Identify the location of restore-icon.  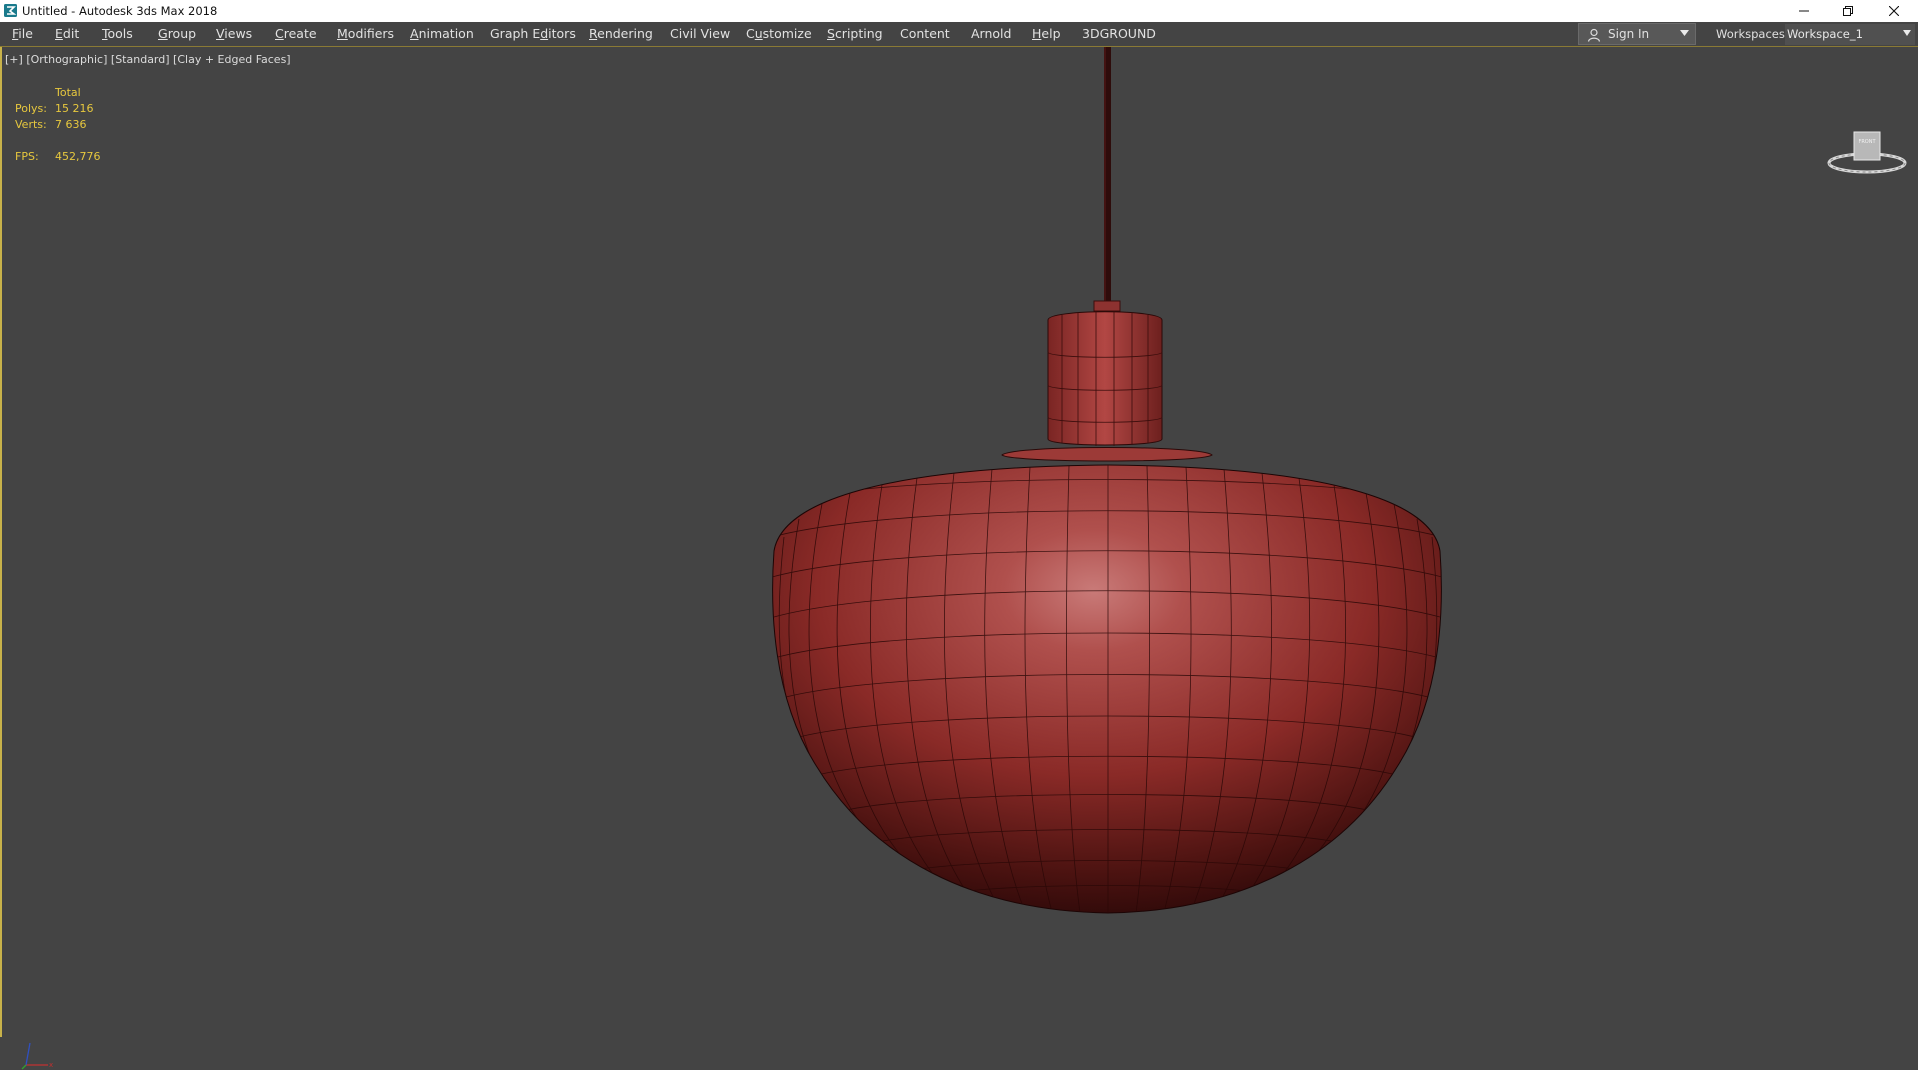
(1848, 11).